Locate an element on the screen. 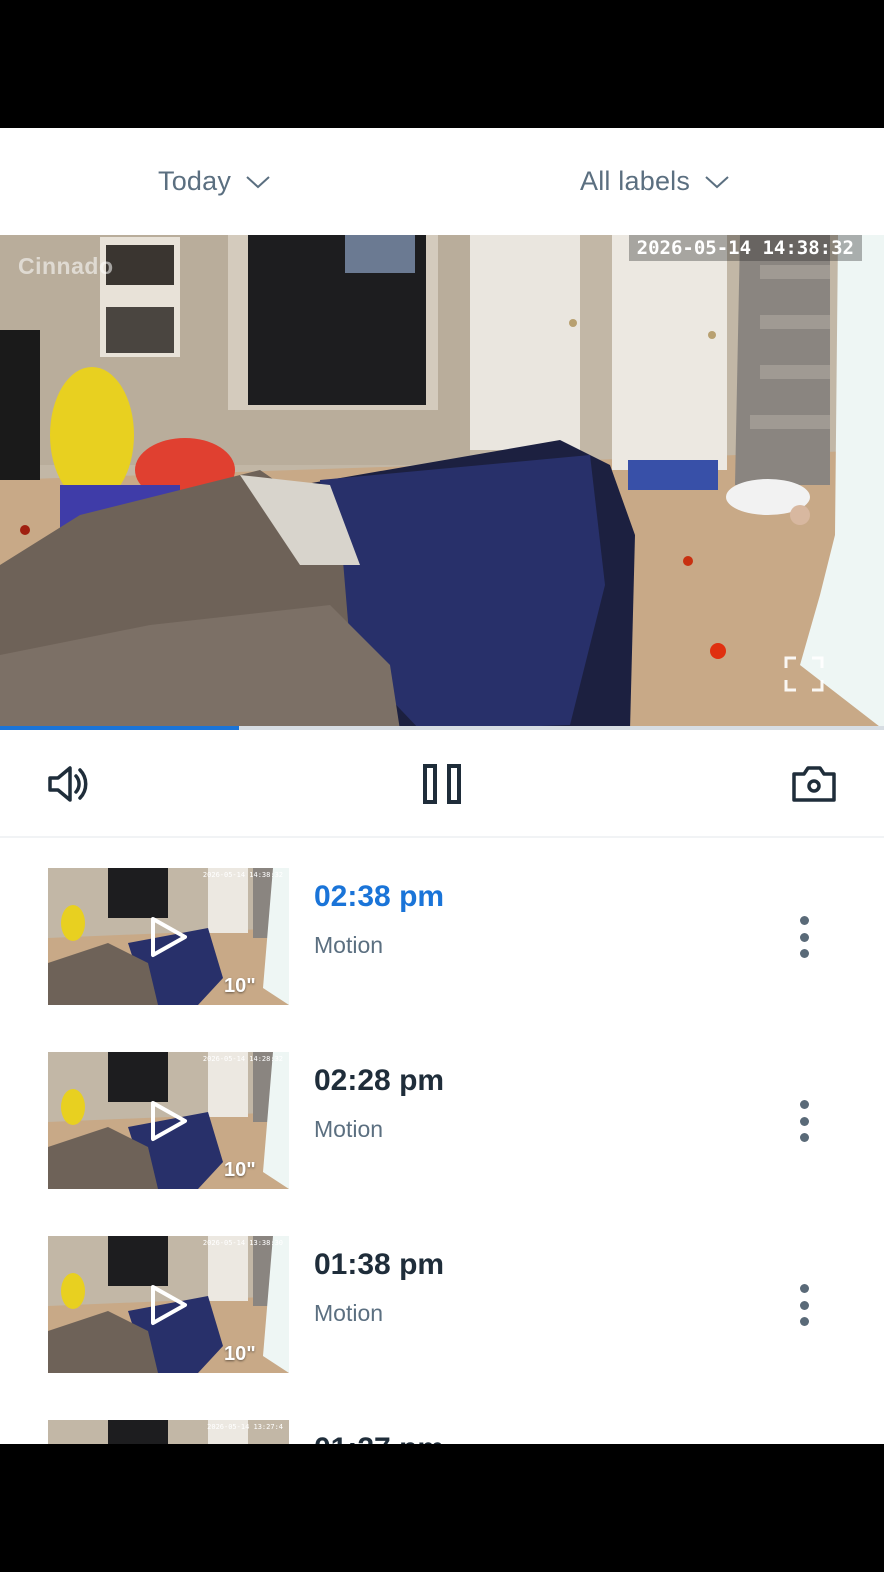  navigation-bar-area is located at coordinates (442, 1508).